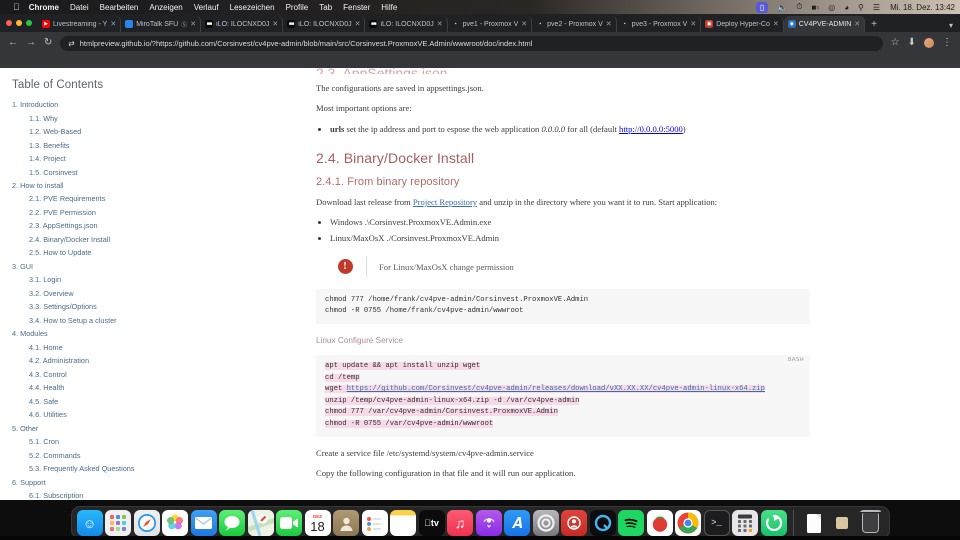  Describe the element at coordinates (574, 24) in the screenshot. I see `tab-pve2: ⋆ pve2 - Proxmox V ✕` at that location.